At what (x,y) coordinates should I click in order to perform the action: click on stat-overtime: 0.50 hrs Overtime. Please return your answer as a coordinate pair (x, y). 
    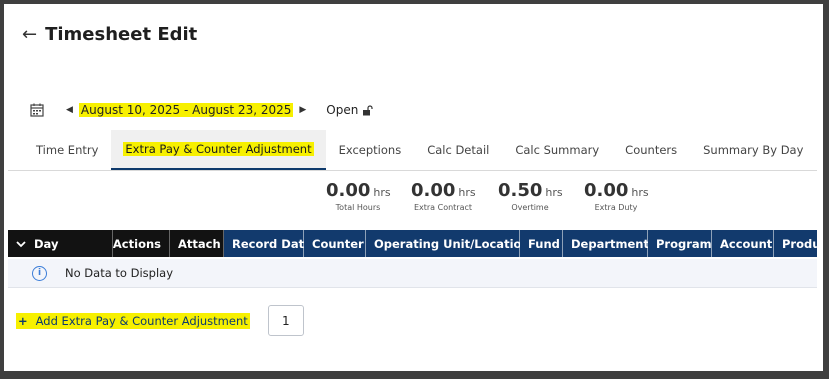
    Looking at the image, I should click on (530, 196).